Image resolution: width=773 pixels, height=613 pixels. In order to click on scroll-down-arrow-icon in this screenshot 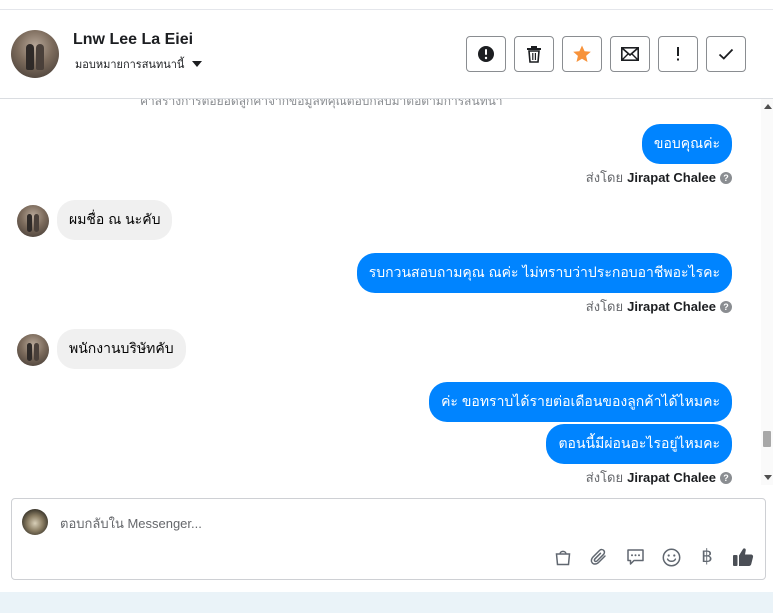, I will do `click(768, 477)`.